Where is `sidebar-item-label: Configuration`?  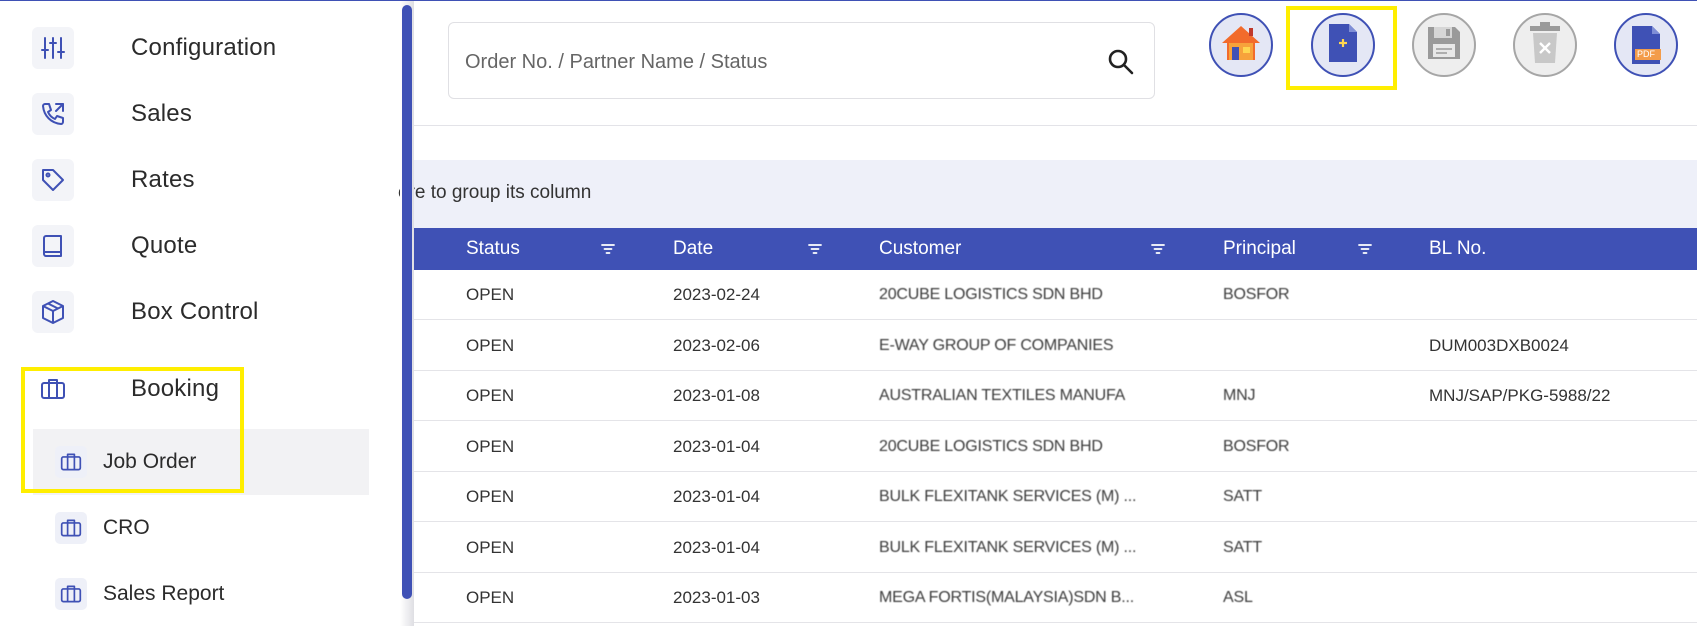 sidebar-item-label: Configuration is located at coordinates (204, 47).